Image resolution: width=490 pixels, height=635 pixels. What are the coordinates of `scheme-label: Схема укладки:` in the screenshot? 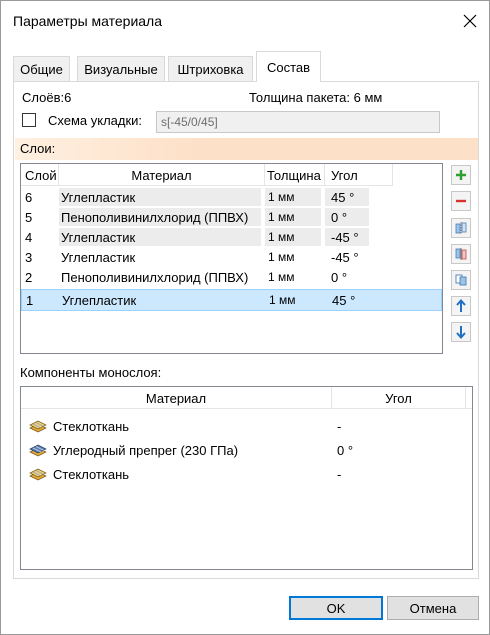 It's located at (95, 120).